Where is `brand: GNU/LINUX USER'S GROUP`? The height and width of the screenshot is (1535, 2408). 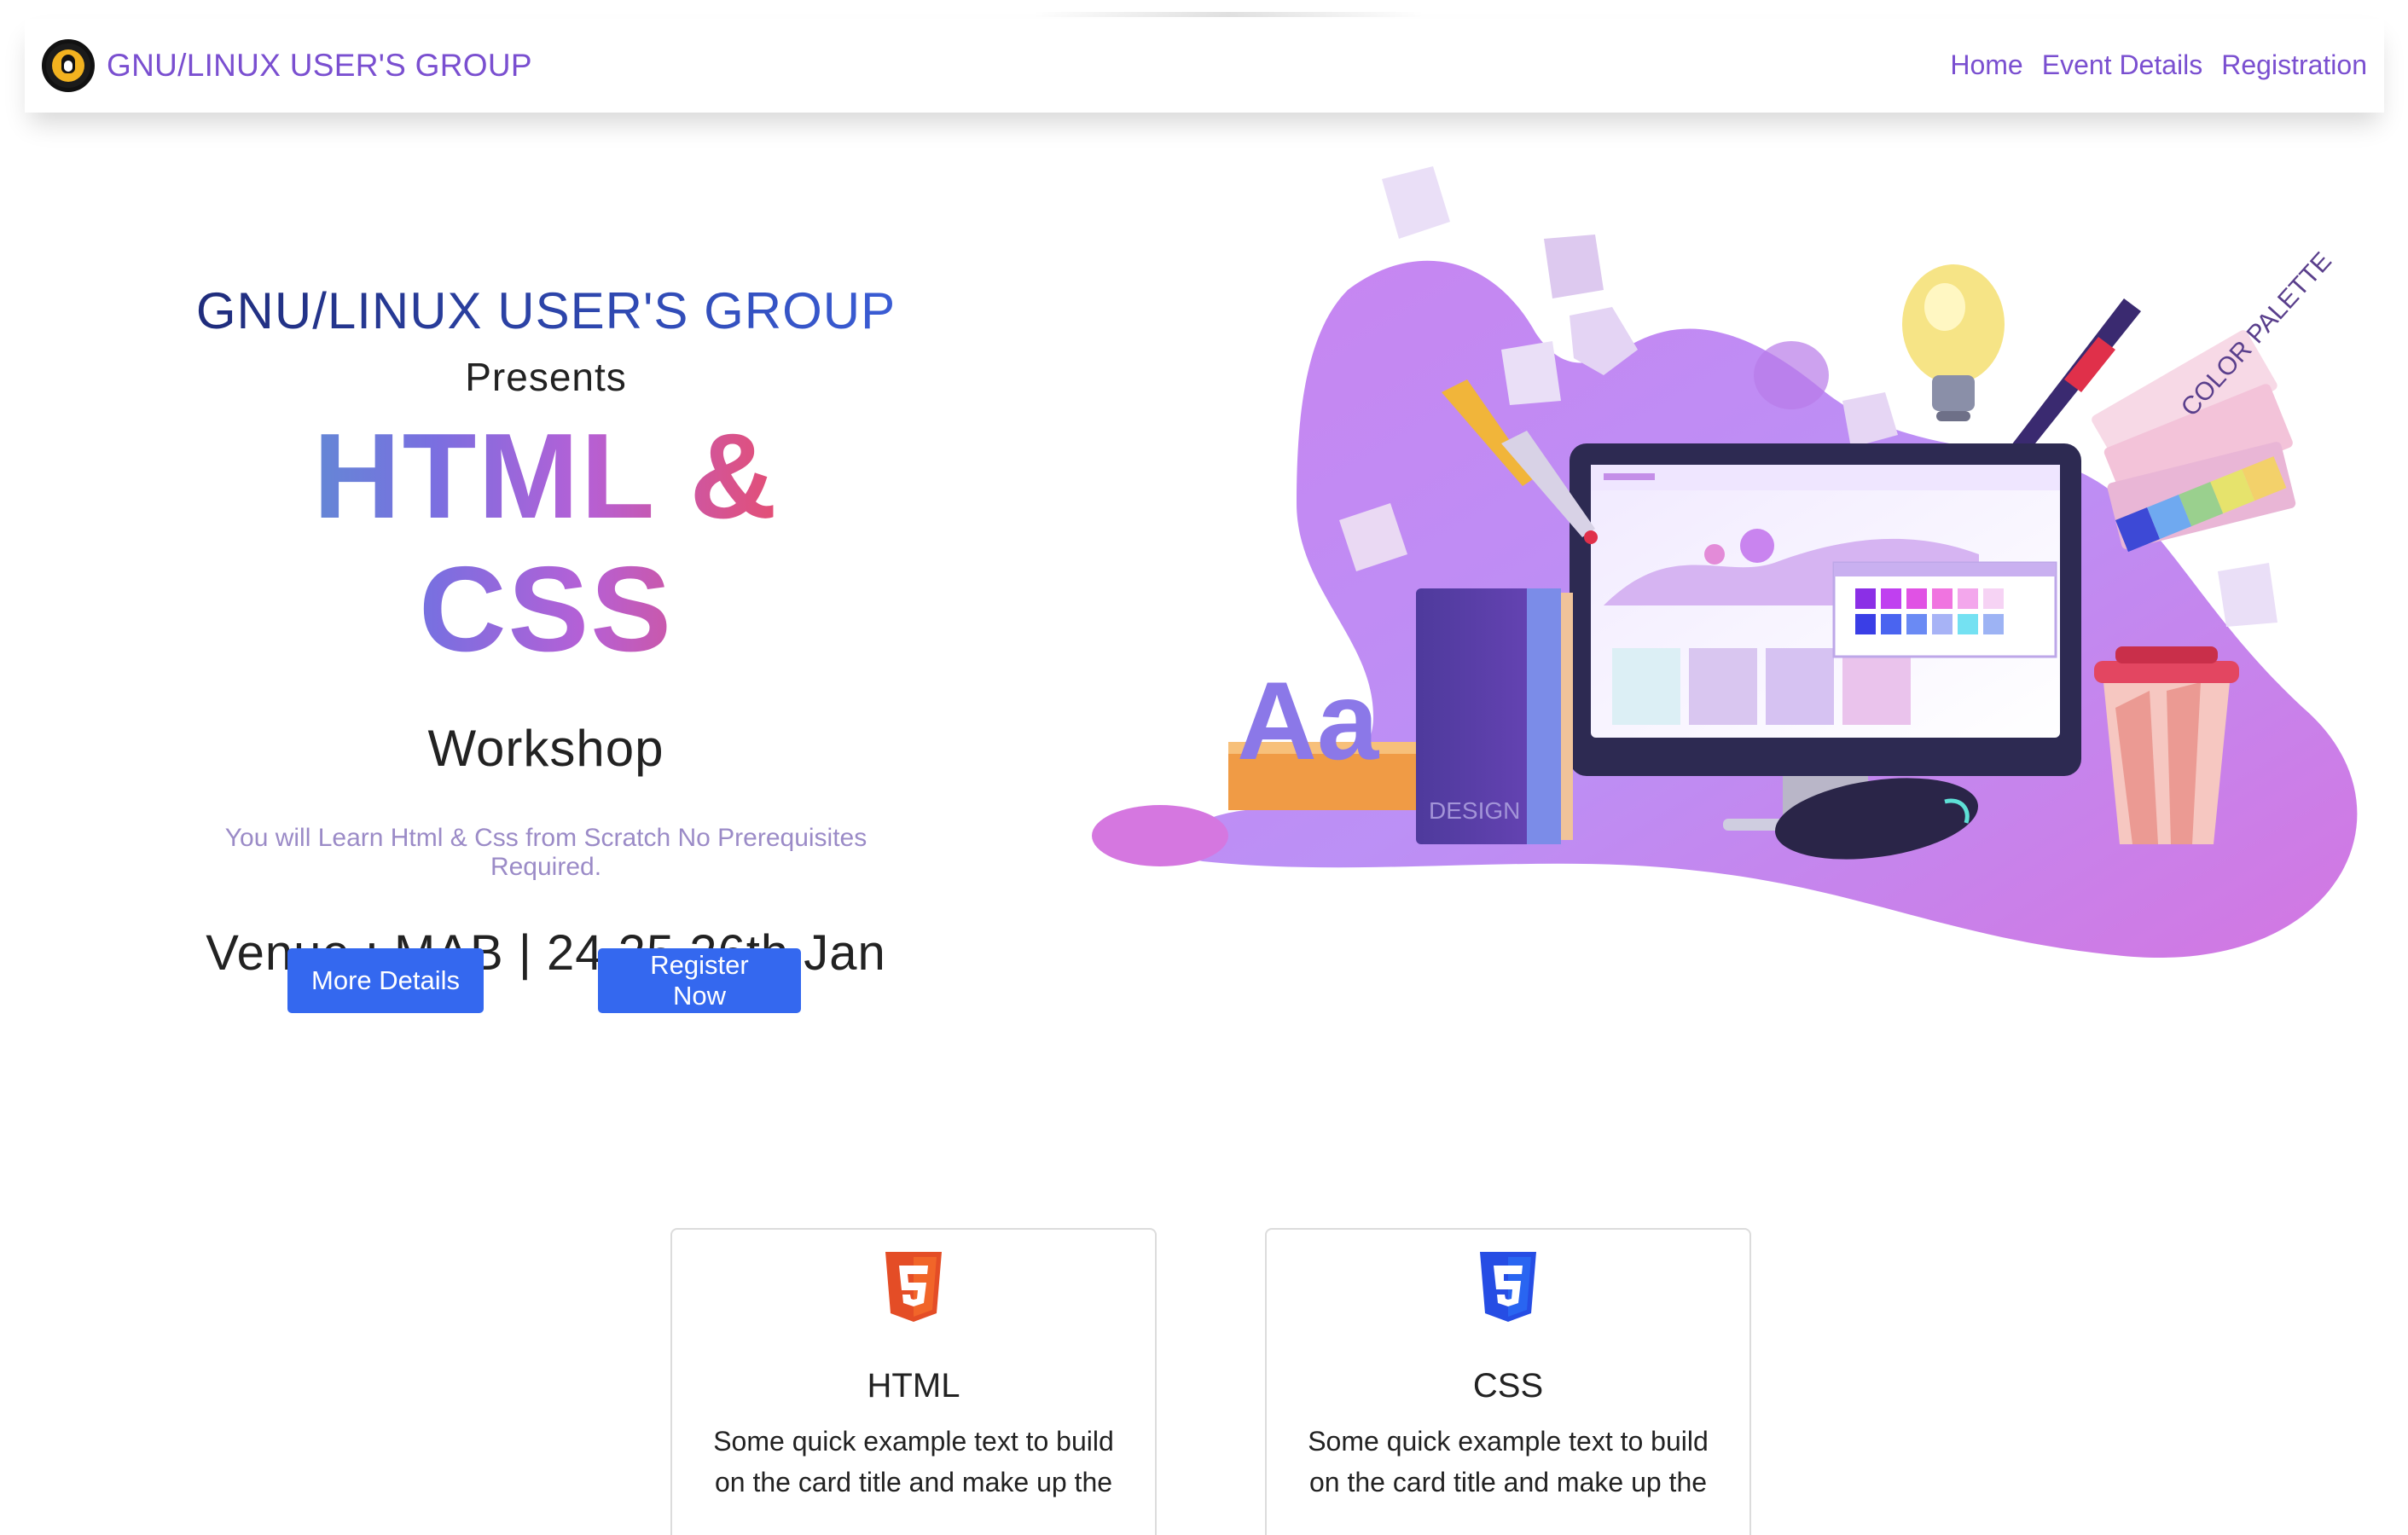
brand: GNU/LINUX USER'S GROUP is located at coordinates (287, 65).